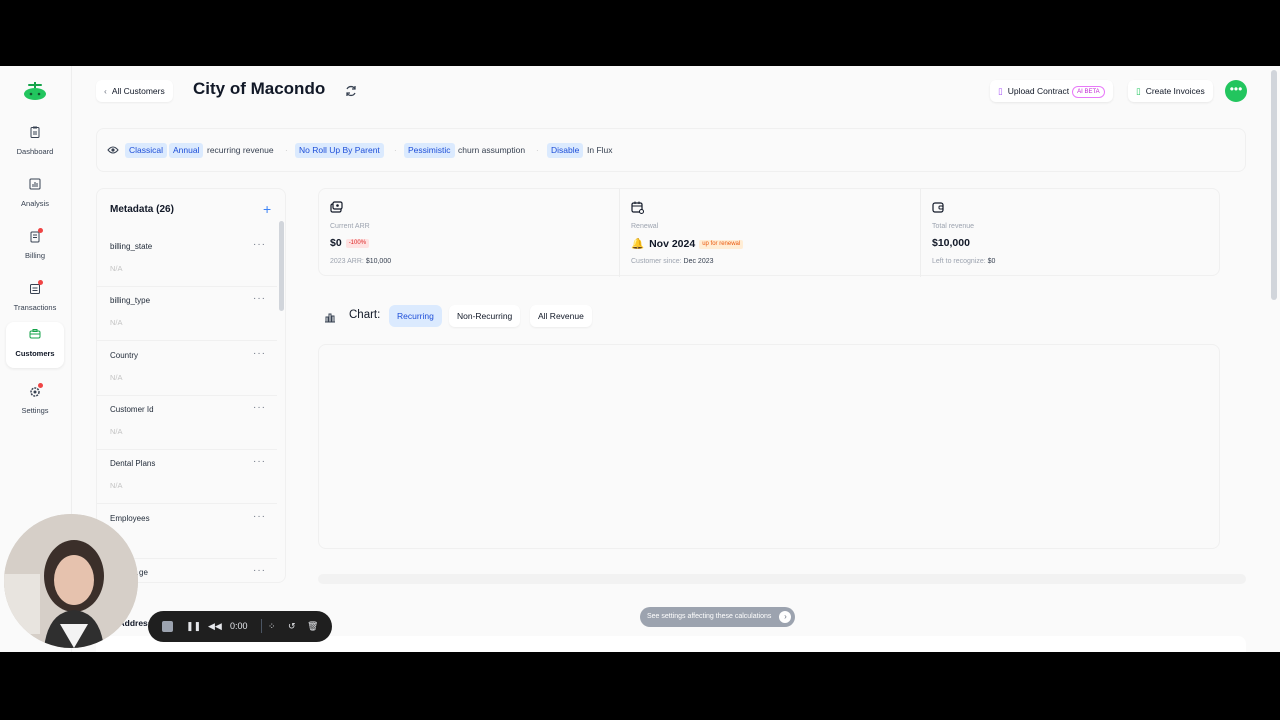 The width and height of the screenshot is (1280, 720). Describe the element at coordinates (782, 579) in the screenshot. I see `section-divider` at that location.